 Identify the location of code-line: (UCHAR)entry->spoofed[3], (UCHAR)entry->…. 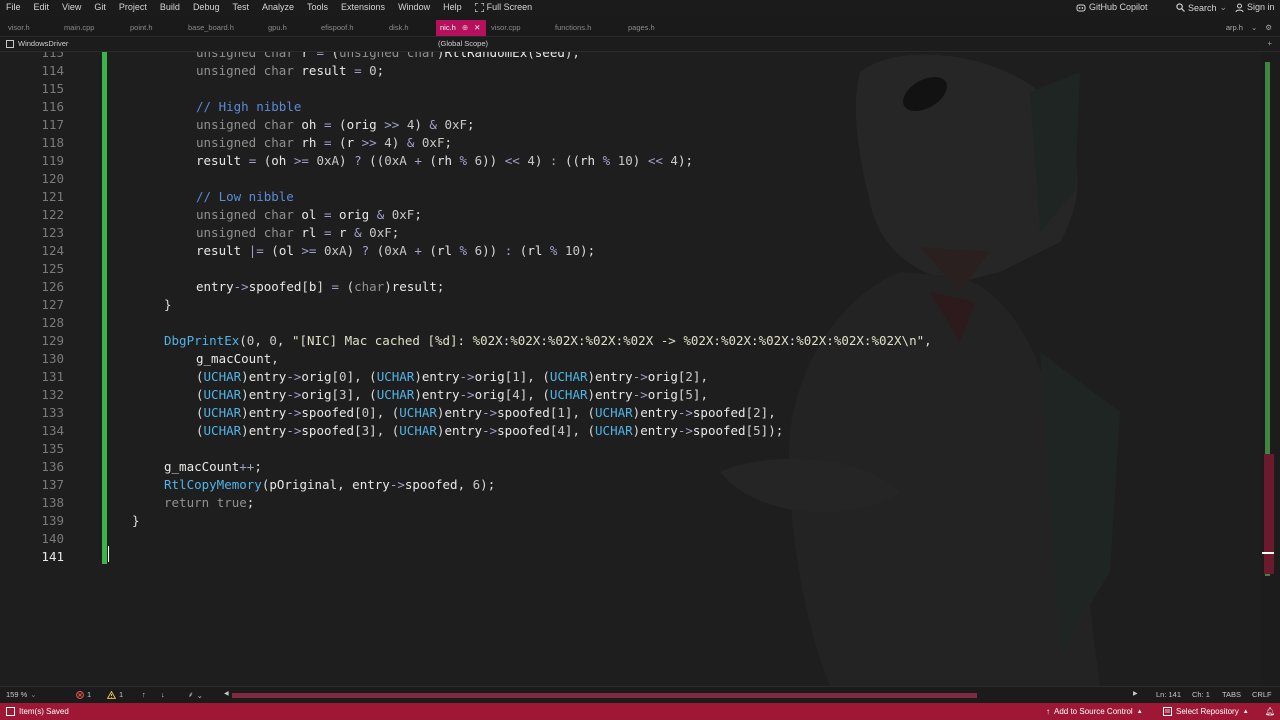
(489, 431).